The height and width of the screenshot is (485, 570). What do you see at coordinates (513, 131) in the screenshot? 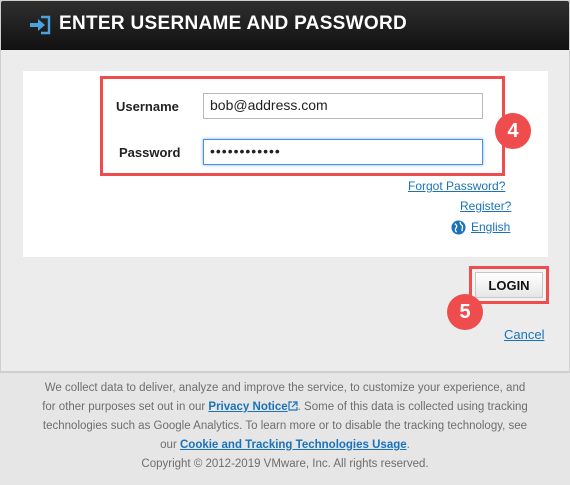
I see `callout-badge-4: 4` at bounding box center [513, 131].